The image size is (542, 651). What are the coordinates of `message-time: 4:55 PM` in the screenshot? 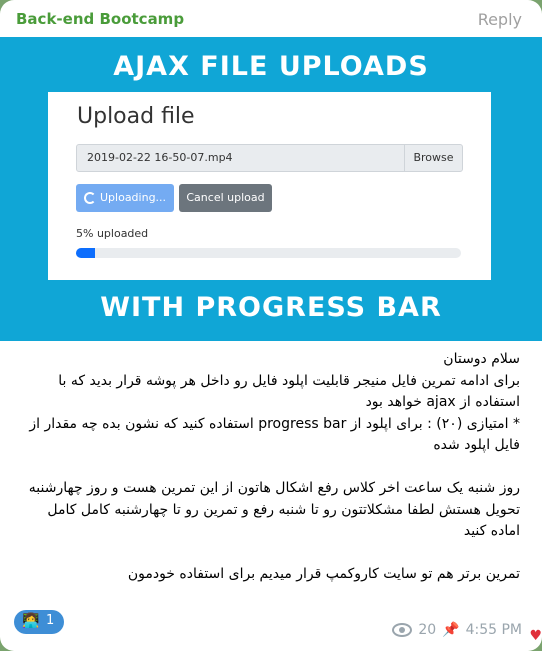 It's located at (493, 630).